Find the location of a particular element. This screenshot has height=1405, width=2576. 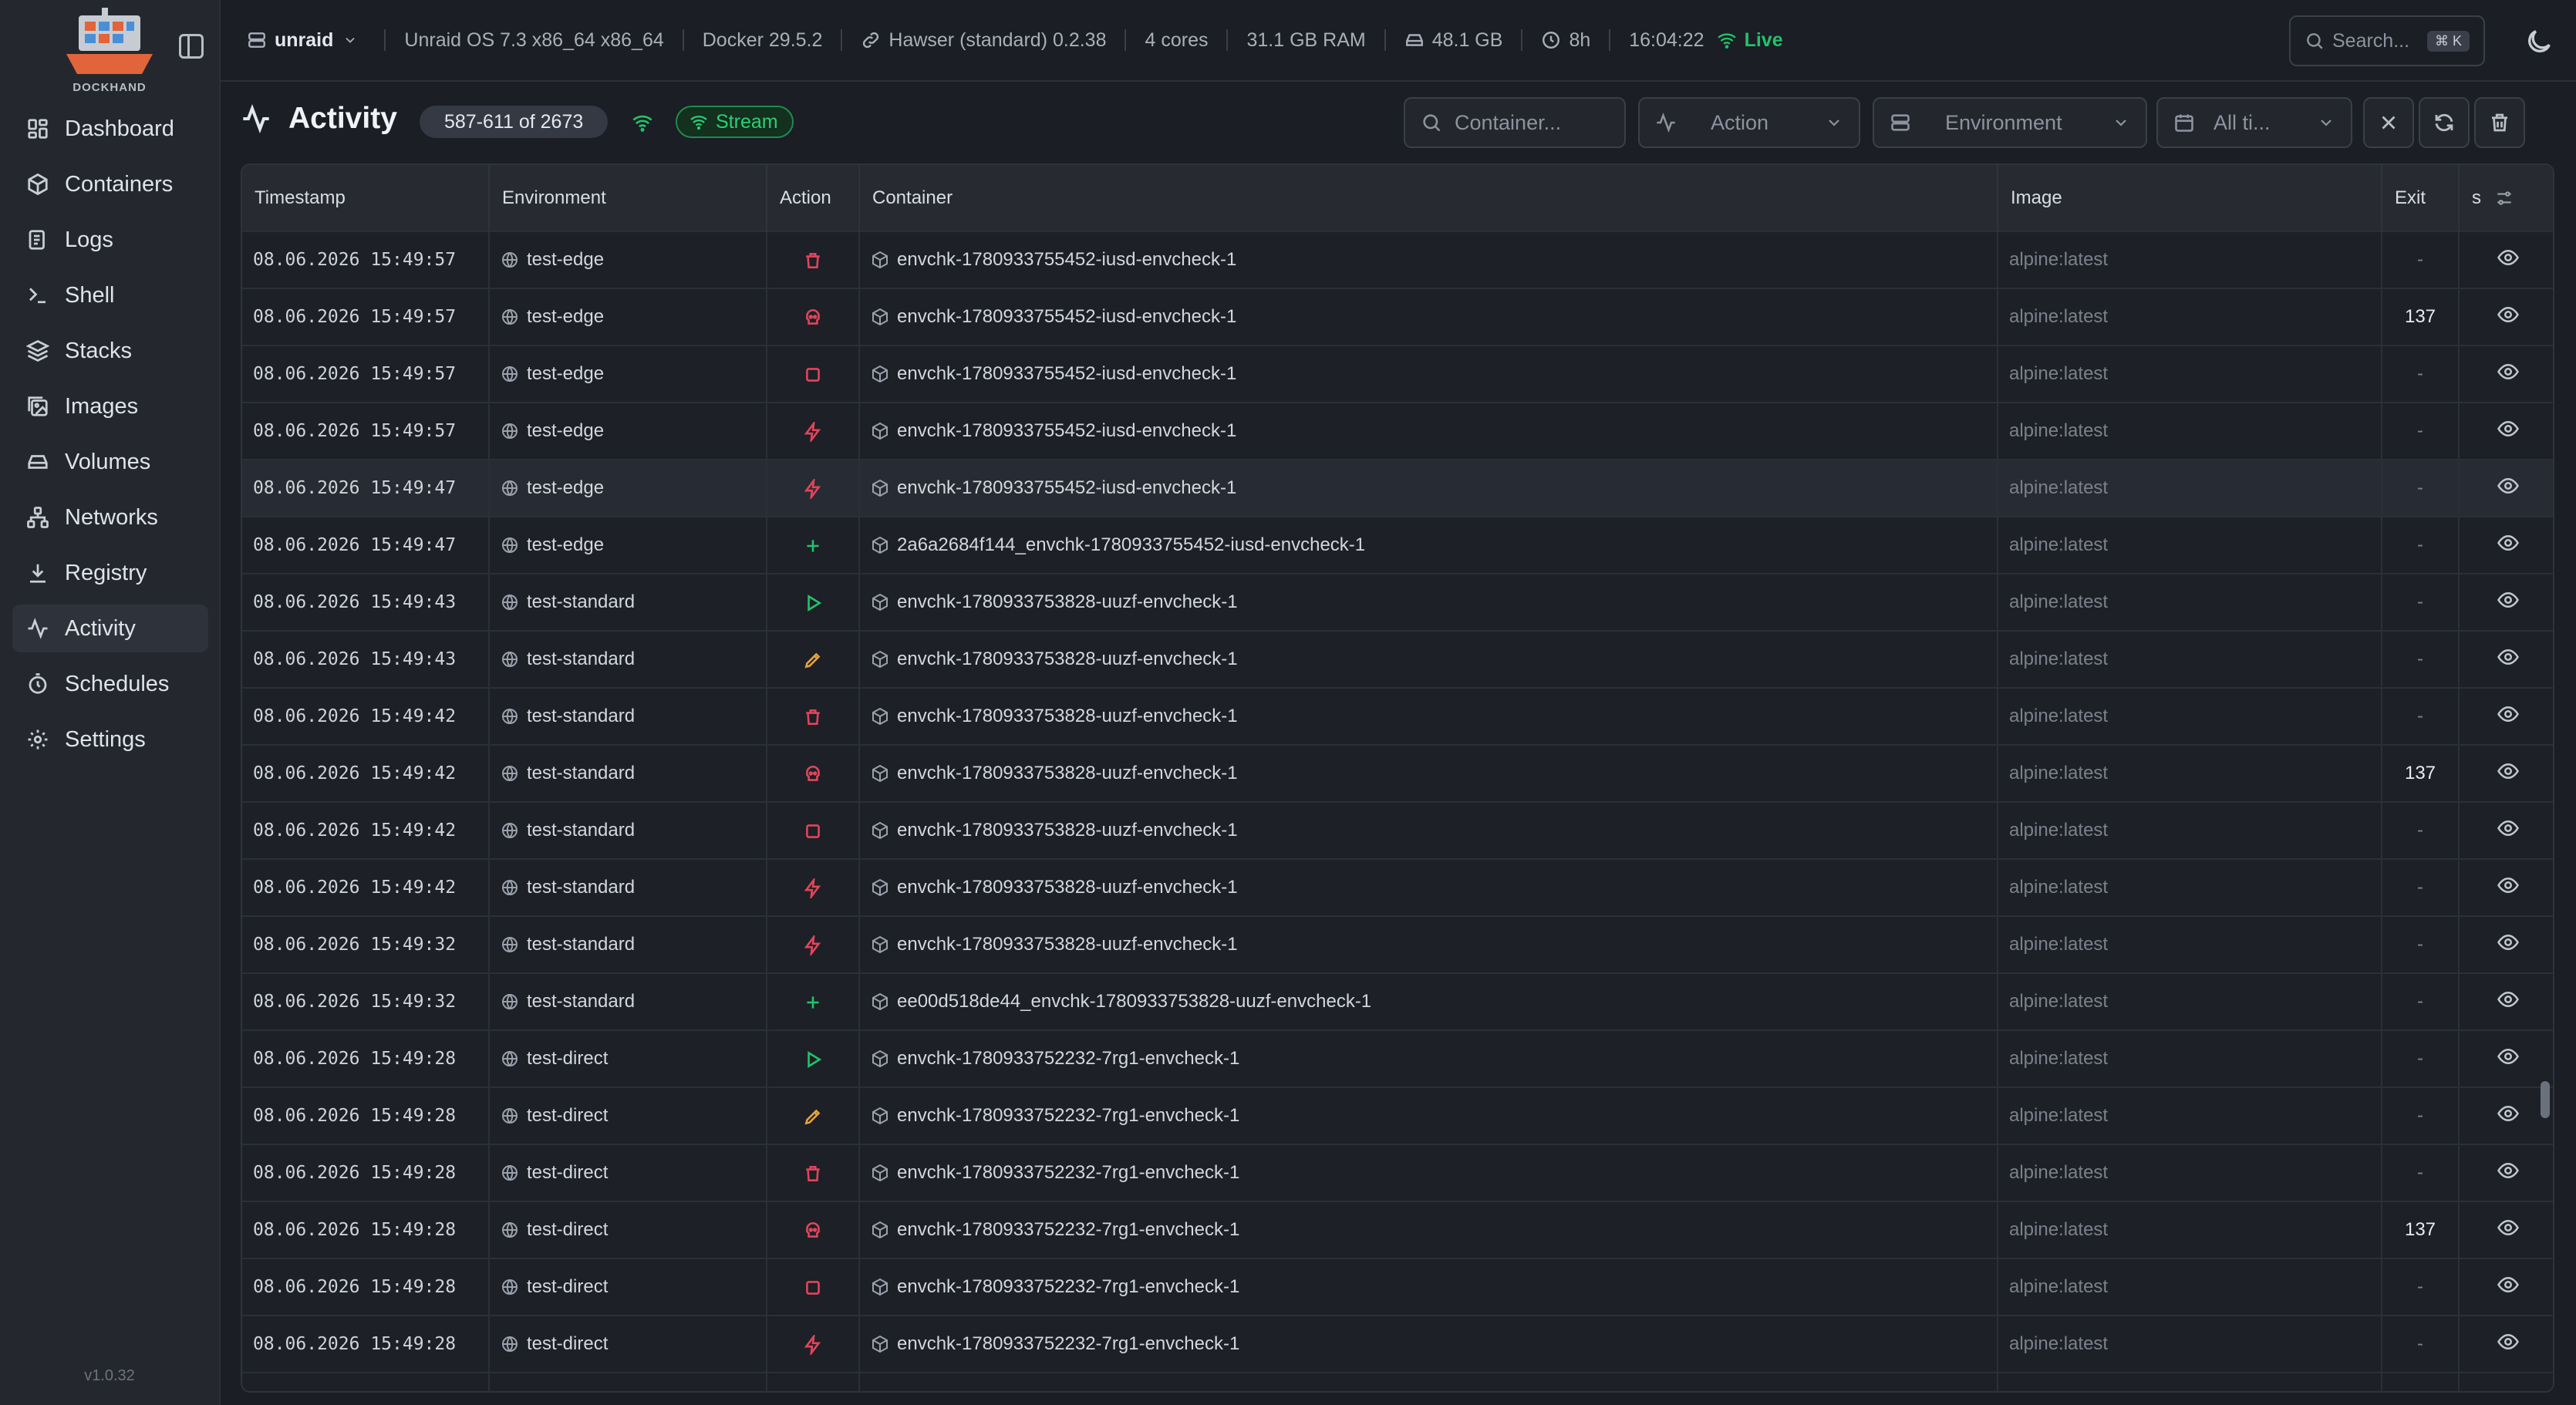

sidebar-item-registry: Registry is located at coordinates (110, 573).